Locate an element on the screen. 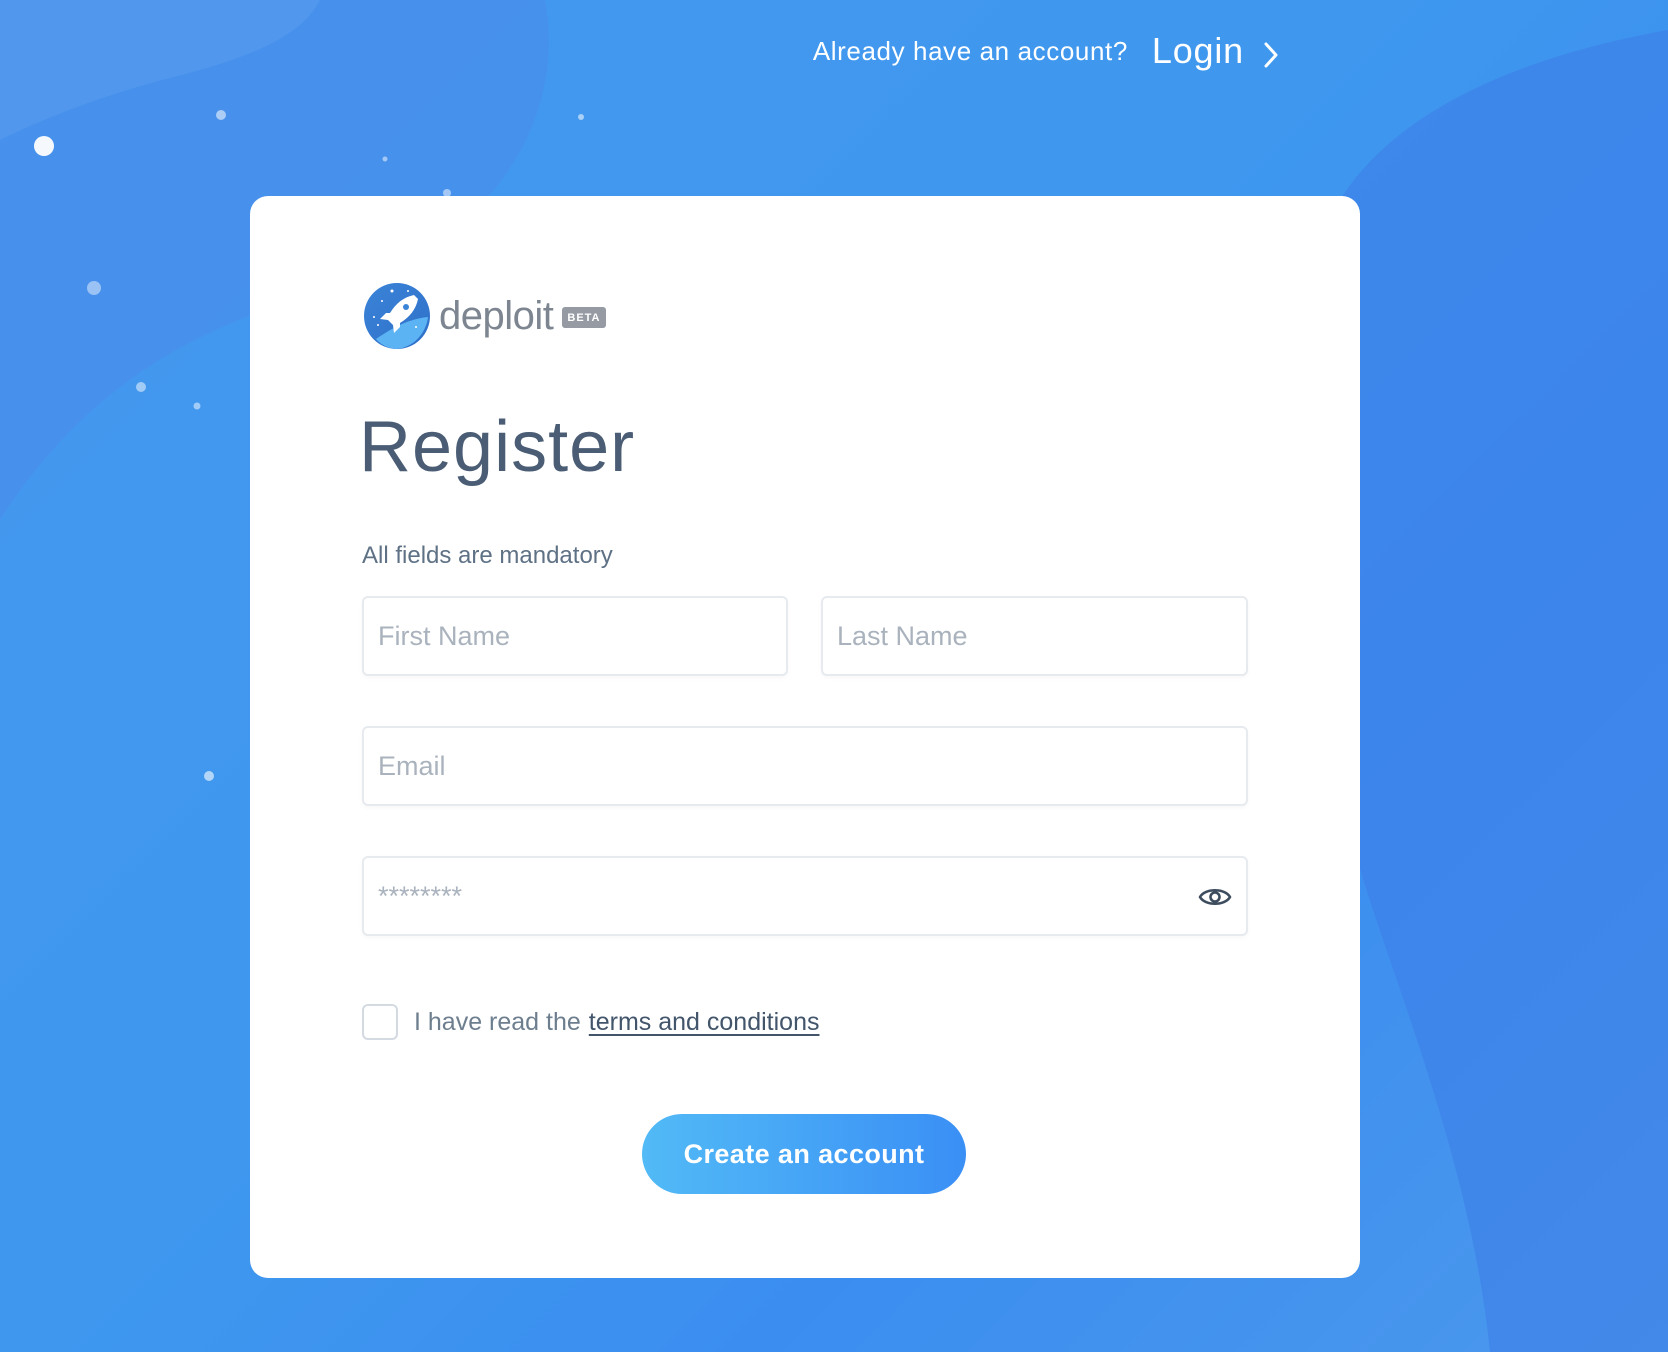 Image resolution: width=1668 pixels, height=1352 pixels. last-name-input is located at coordinates (1034, 636).